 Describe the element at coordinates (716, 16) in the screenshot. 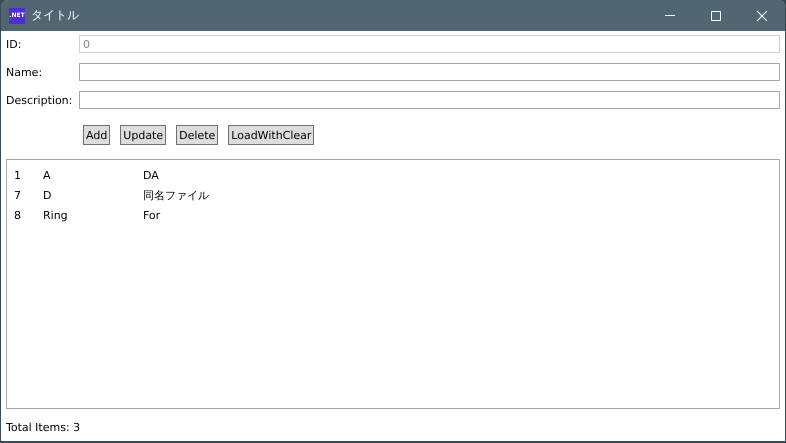

I see `maximize-icon` at that location.